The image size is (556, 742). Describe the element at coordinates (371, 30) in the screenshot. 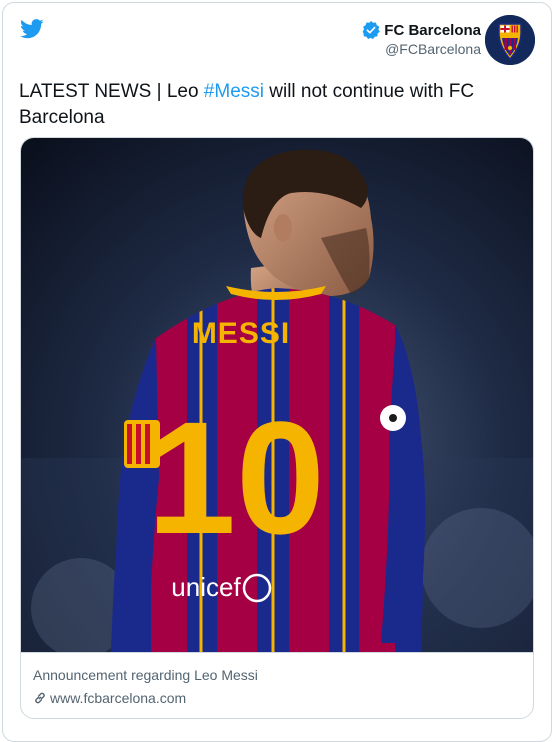

I see `verified-badge-icon` at that location.